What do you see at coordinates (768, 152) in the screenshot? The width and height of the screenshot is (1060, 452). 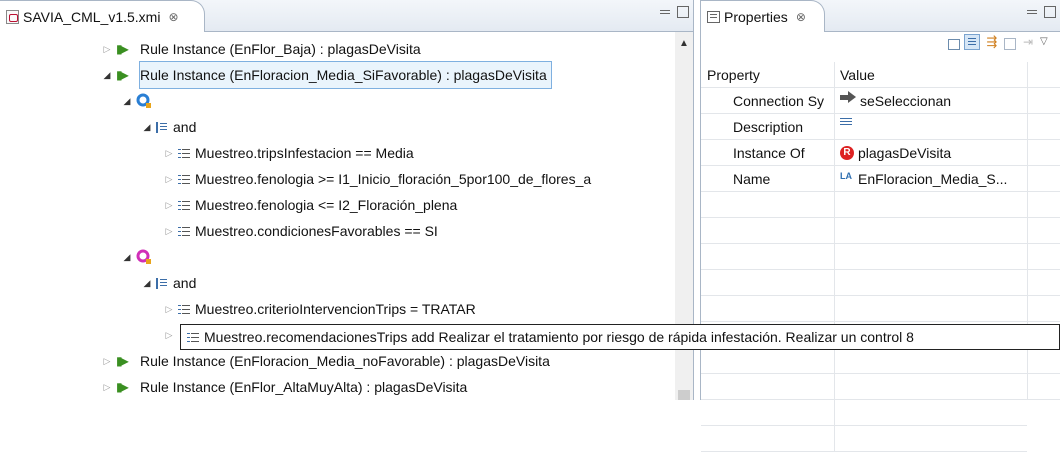 I see `property-name: Instance Of` at bounding box center [768, 152].